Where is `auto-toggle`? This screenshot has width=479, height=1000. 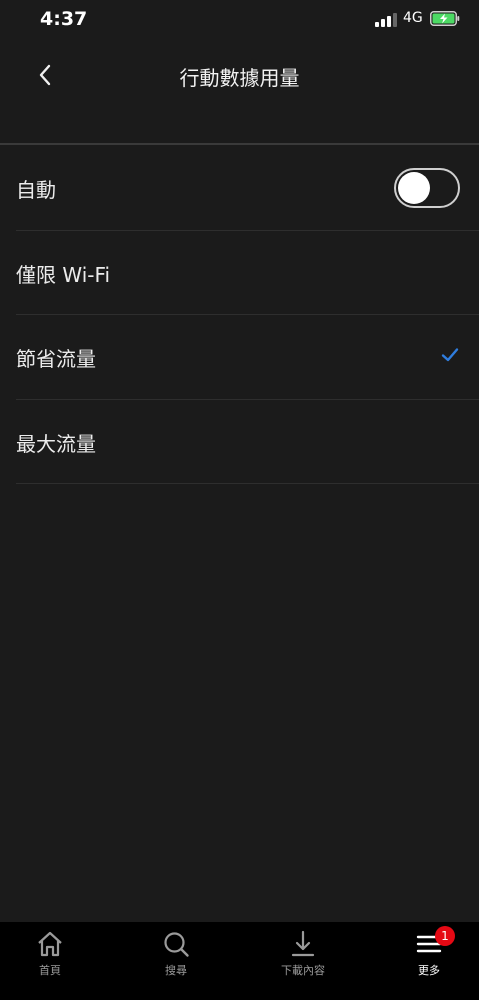
auto-toggle is located at coordinates (427, 188).